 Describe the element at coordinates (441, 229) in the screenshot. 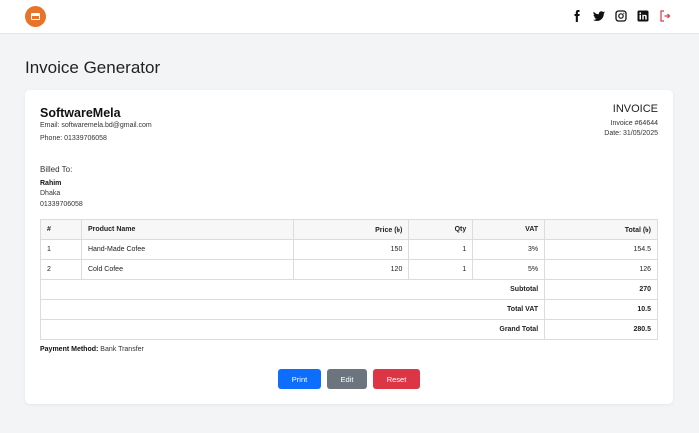

I see `col-header-qty: Qty` at that location.